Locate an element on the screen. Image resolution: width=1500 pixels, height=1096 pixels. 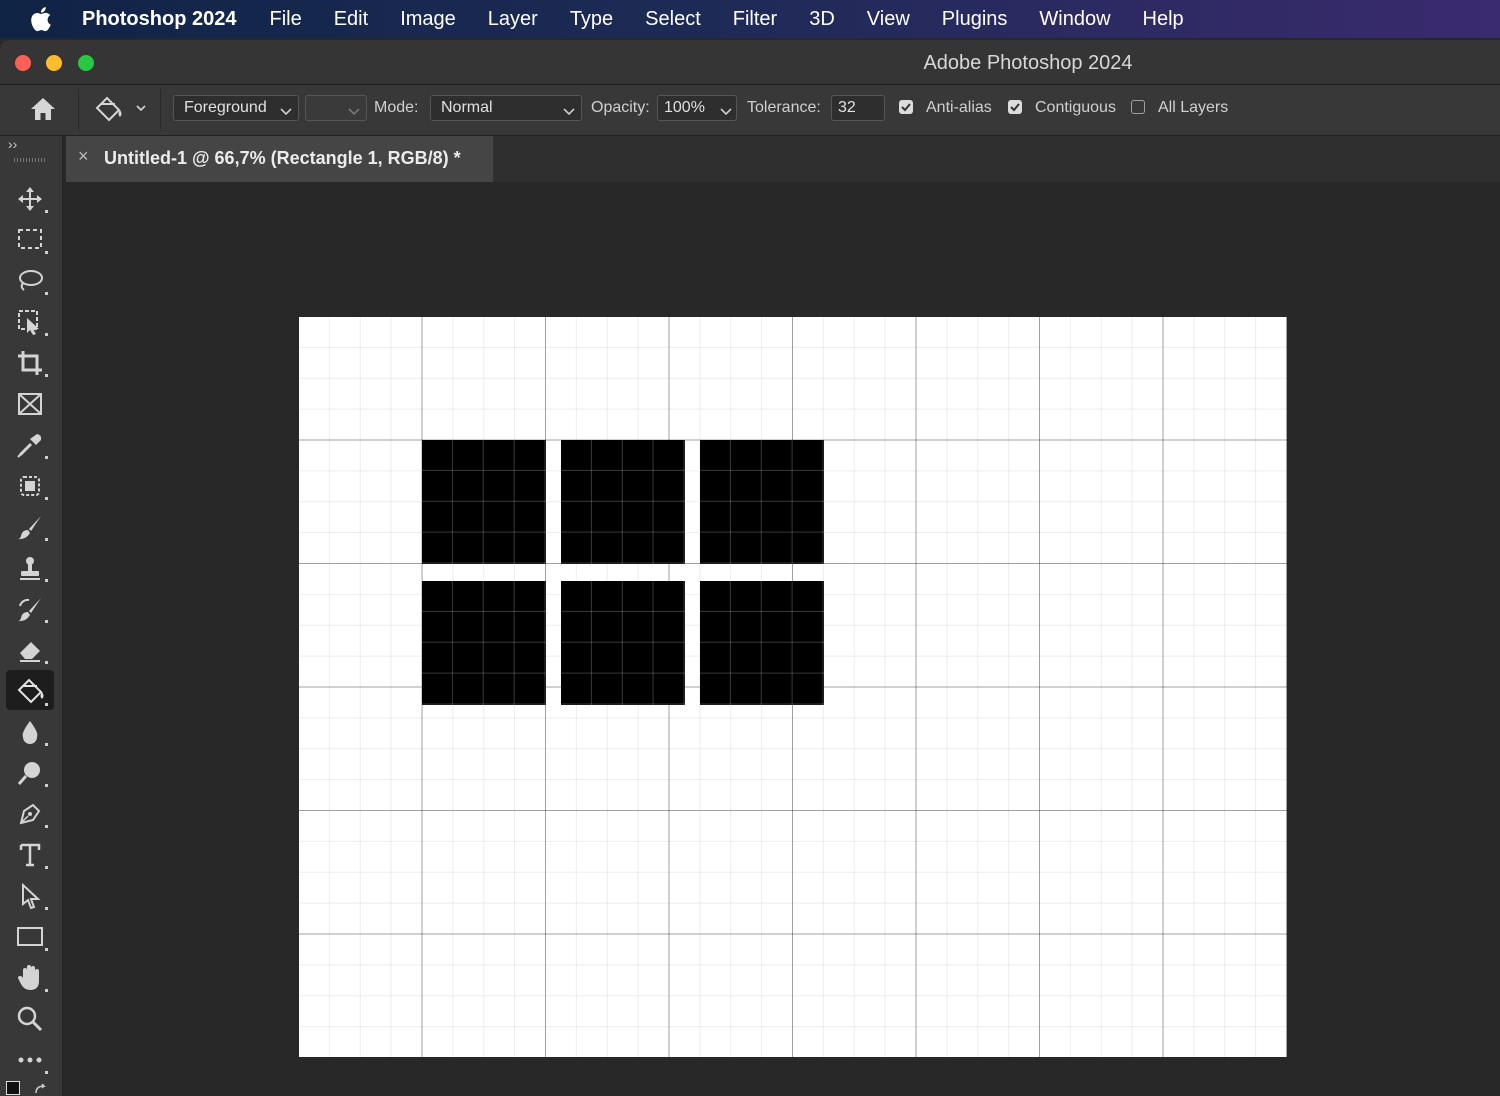
close-tab-icon: × is located at coordinates (83, 156).